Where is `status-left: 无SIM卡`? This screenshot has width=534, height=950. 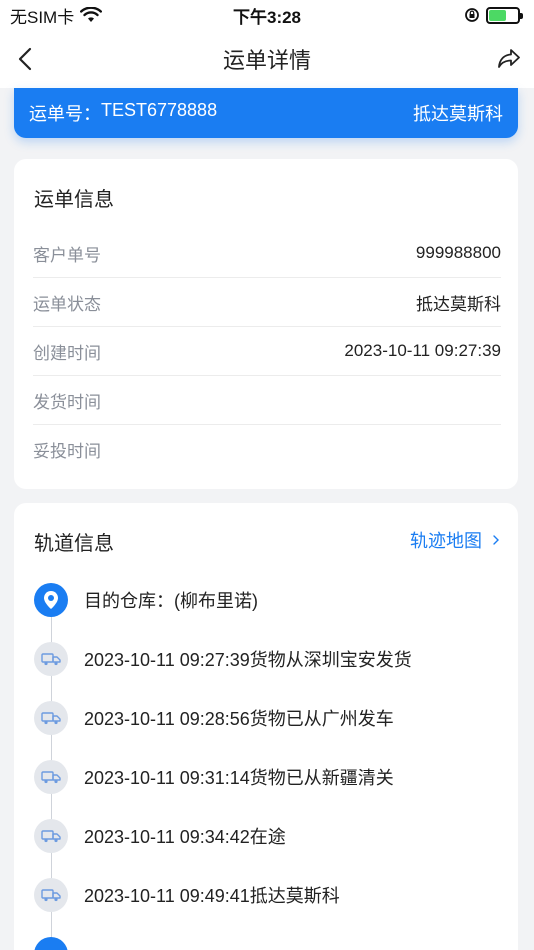
status-left: 无SIM卡 is located at coordinates (56, 15).